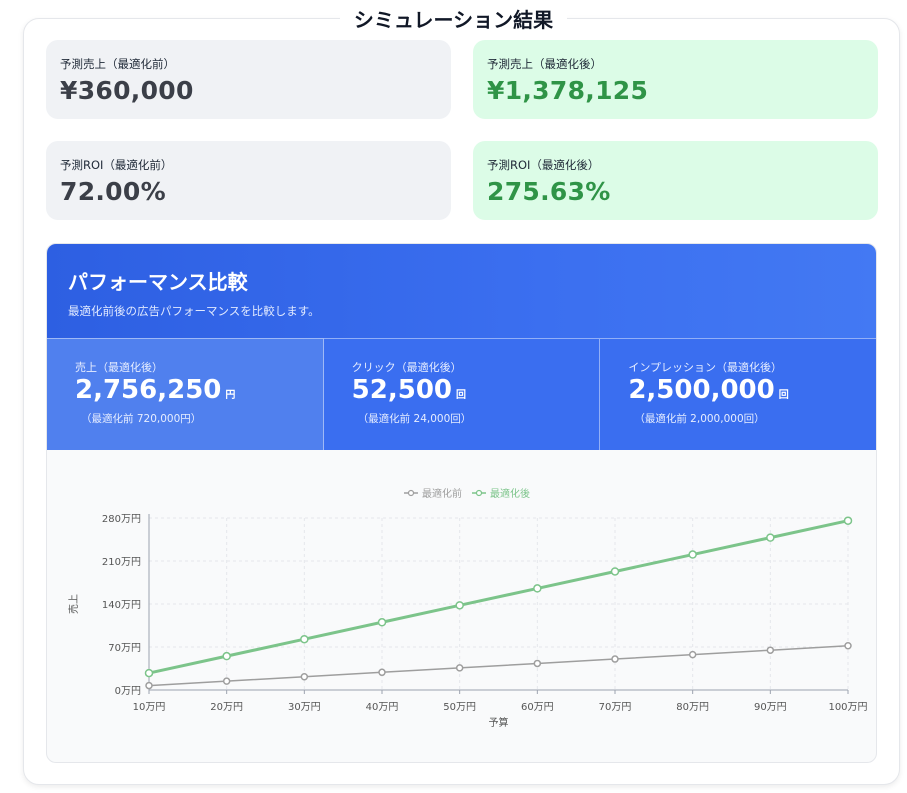 The width and height of the screenshot is (907, 793). I want to click on stat-clicks-before: （最適化前 24,000回）, so click(414, 419).